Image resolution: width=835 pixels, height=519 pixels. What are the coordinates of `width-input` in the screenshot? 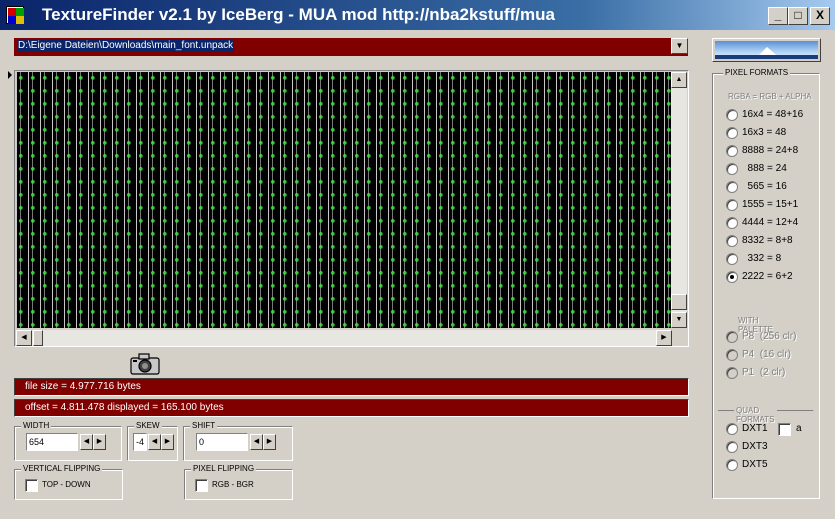 It's located at (52, 442).